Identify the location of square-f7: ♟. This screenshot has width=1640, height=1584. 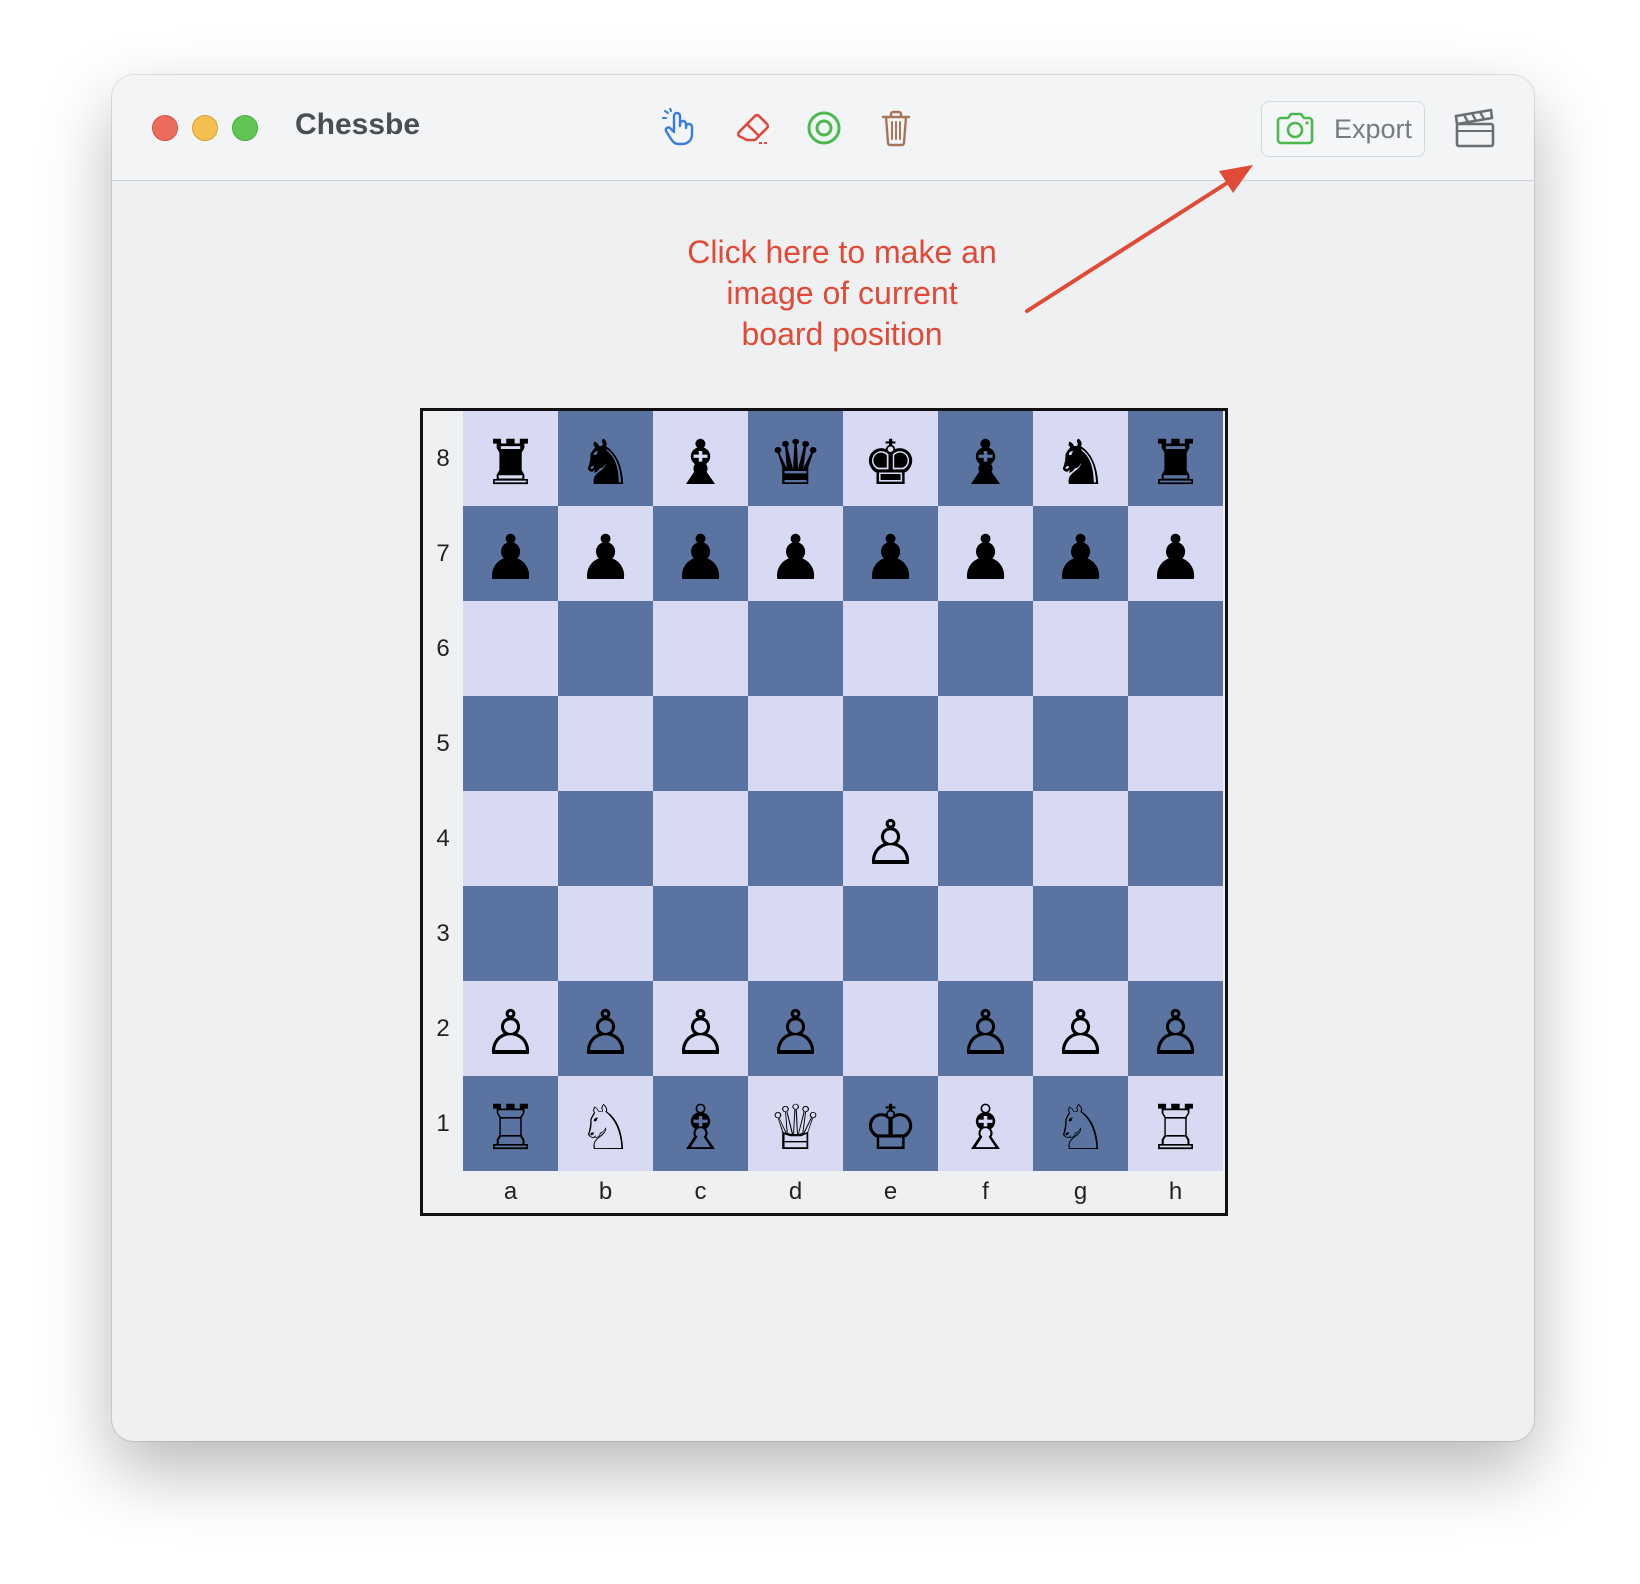
(985, 553).